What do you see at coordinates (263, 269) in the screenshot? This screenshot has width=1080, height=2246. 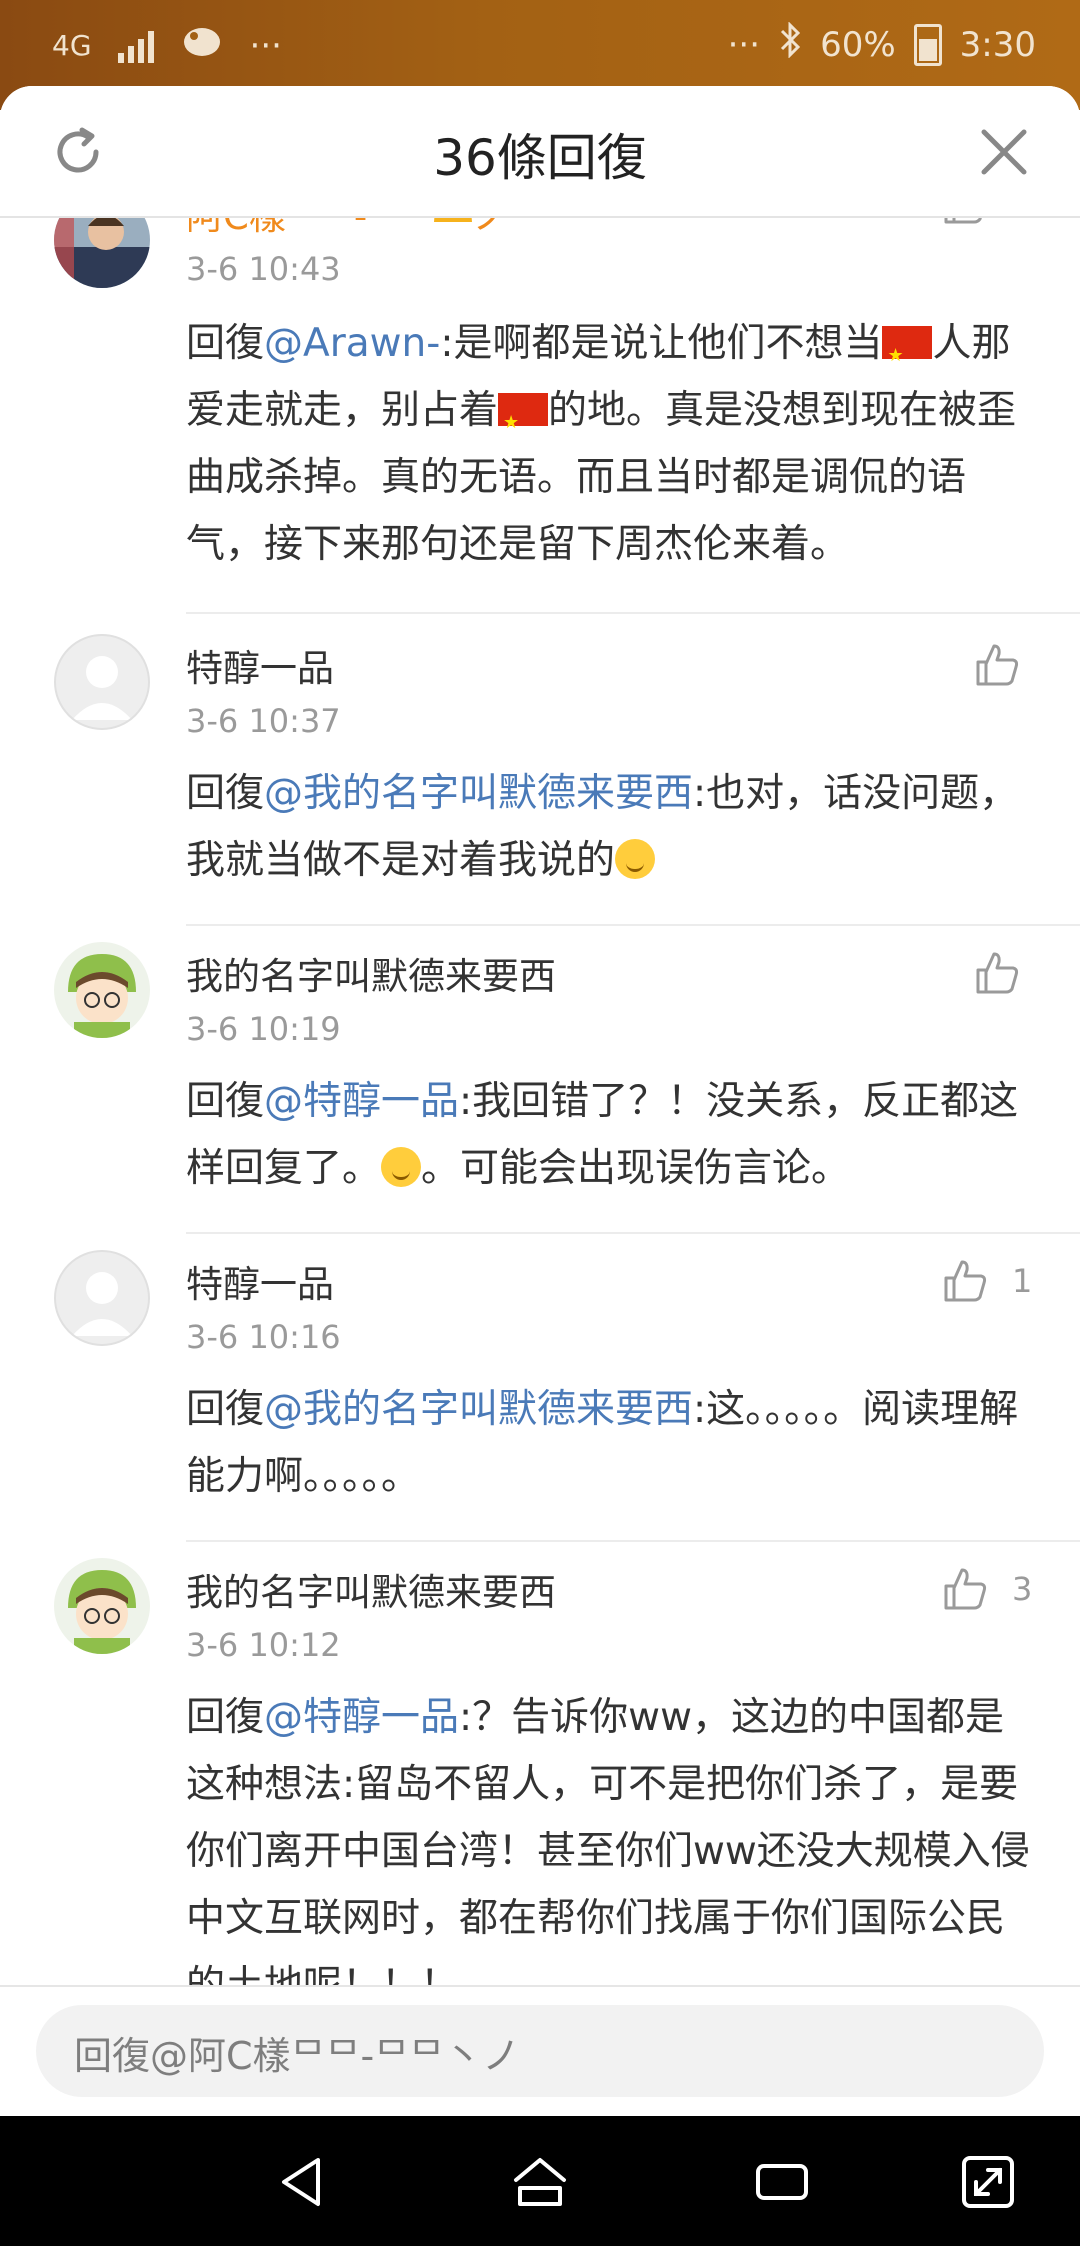 I see `timestamp: 3-6 10:43` at bounding box center [263, 269].